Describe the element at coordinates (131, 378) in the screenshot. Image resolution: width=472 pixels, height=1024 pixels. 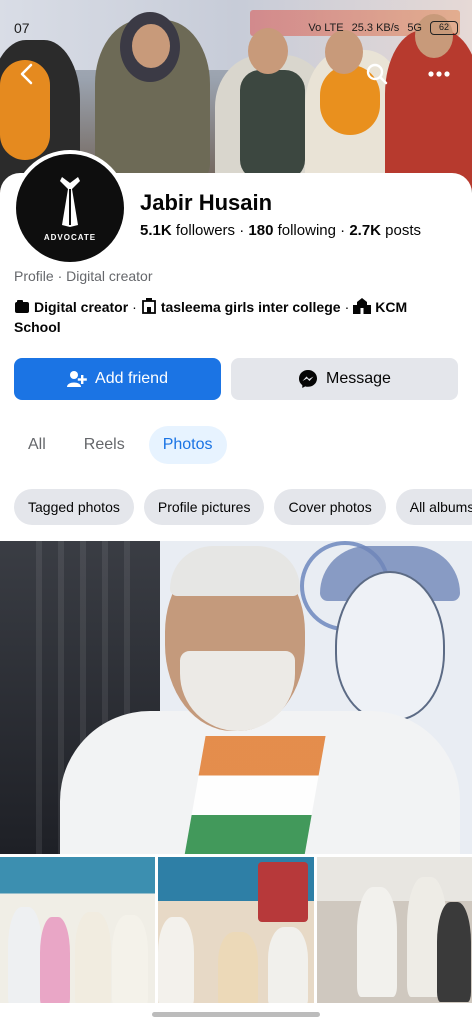
I see `add-friend-label: Add friend` at that location.